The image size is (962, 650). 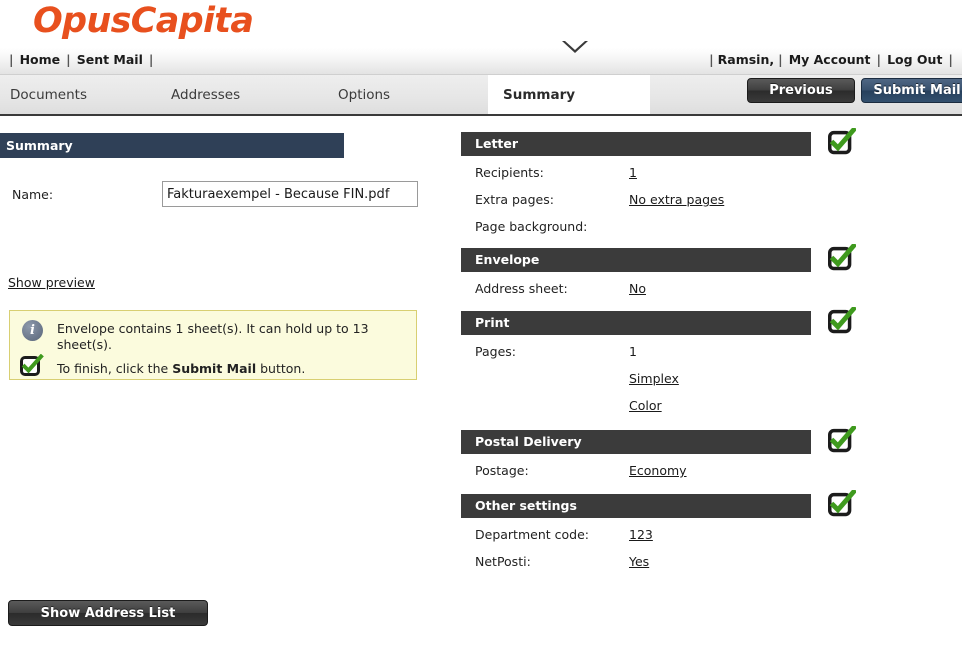 I want to click on name-input, so click(x=290, y=194).